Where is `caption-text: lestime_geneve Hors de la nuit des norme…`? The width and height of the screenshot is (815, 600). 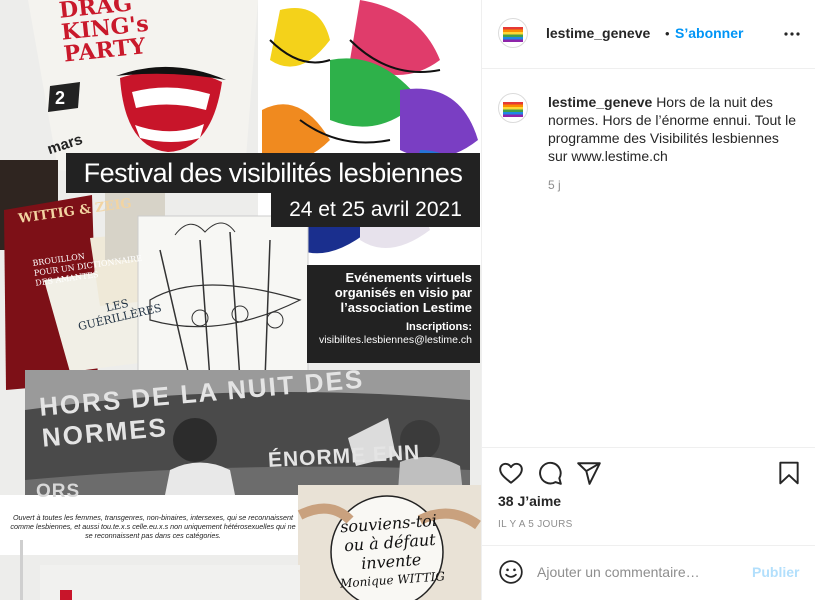
caption-text: lestime_geneve Hors de la nuit des norme… is located at coordinates (673, 129).